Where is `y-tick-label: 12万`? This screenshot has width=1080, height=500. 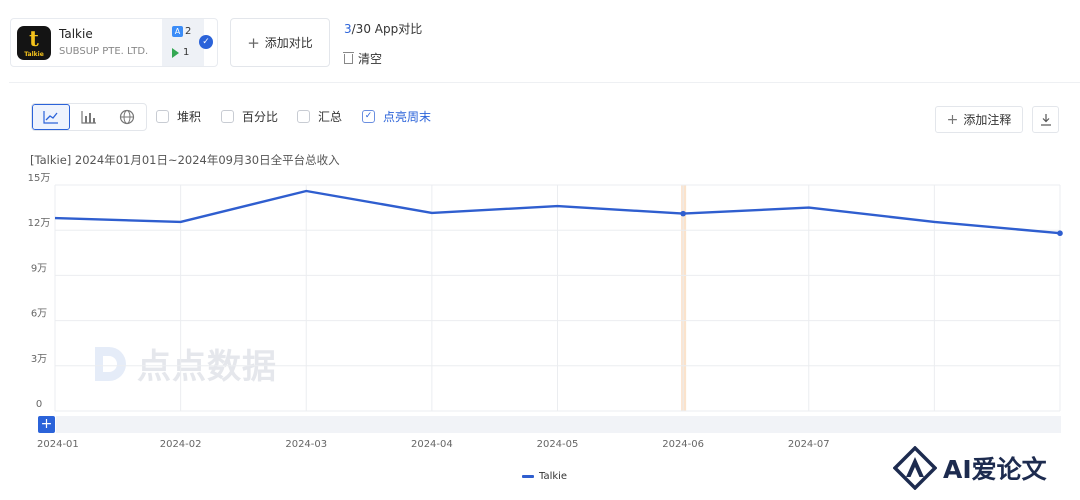 y-tick-label: 12万 is located at coordinates (39, 223).